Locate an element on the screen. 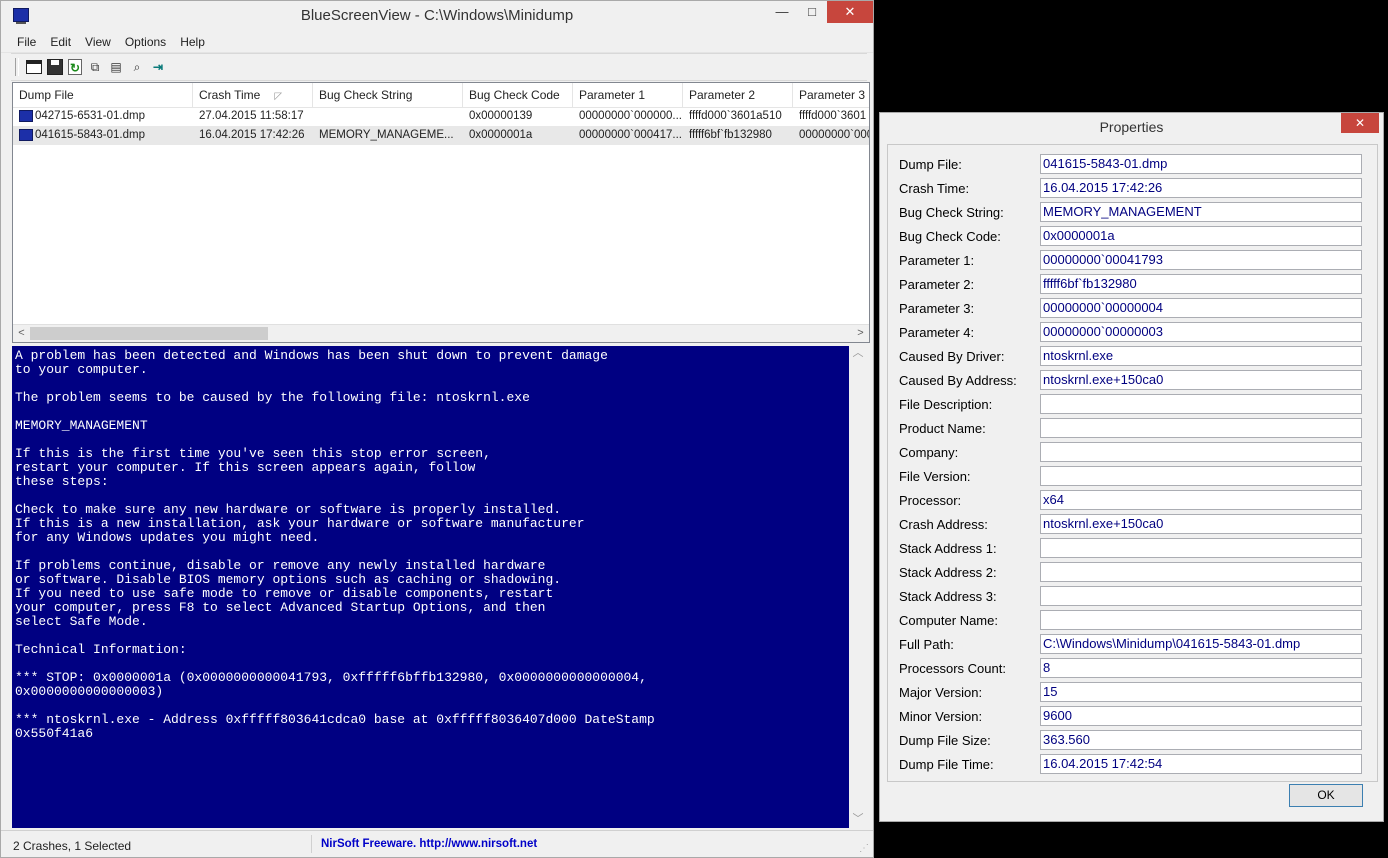  cell-crash-time: 16.04.2015 17:42:26 is located at coordinates (252, 135).